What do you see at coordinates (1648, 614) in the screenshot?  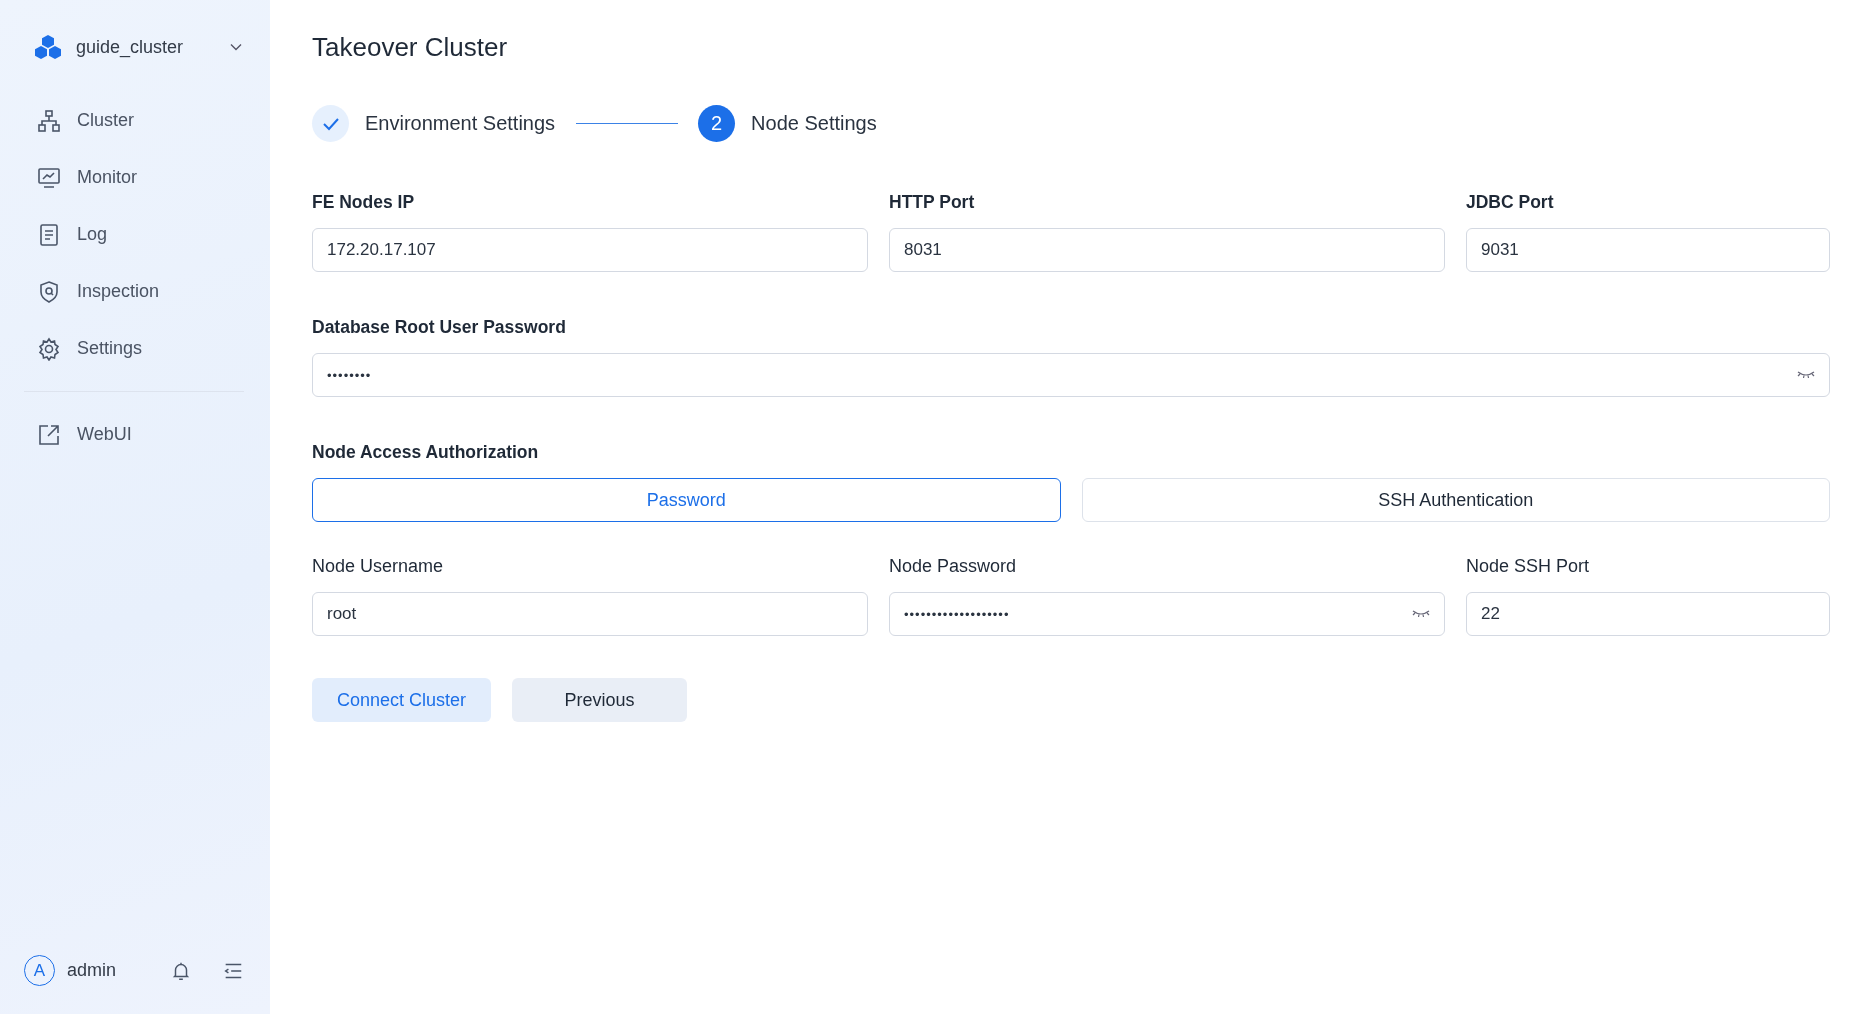 I see `input-field: 22` at bounding box center [1648, 614].